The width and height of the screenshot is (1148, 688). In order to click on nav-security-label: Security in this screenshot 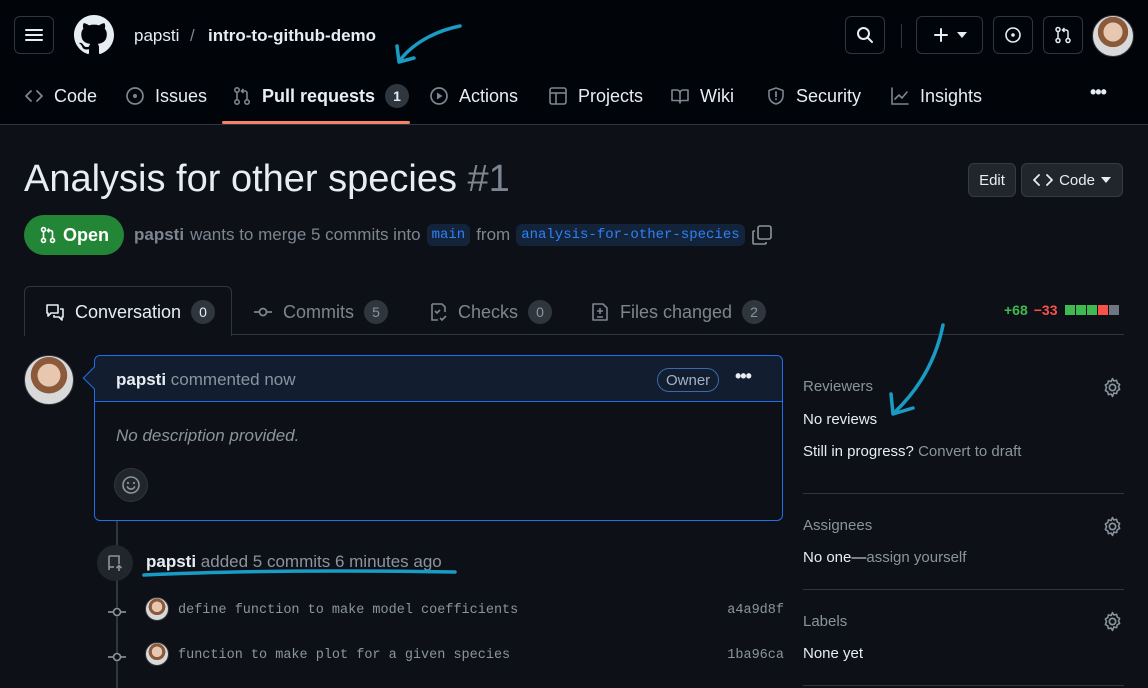, I will do `click(829, 95)`.